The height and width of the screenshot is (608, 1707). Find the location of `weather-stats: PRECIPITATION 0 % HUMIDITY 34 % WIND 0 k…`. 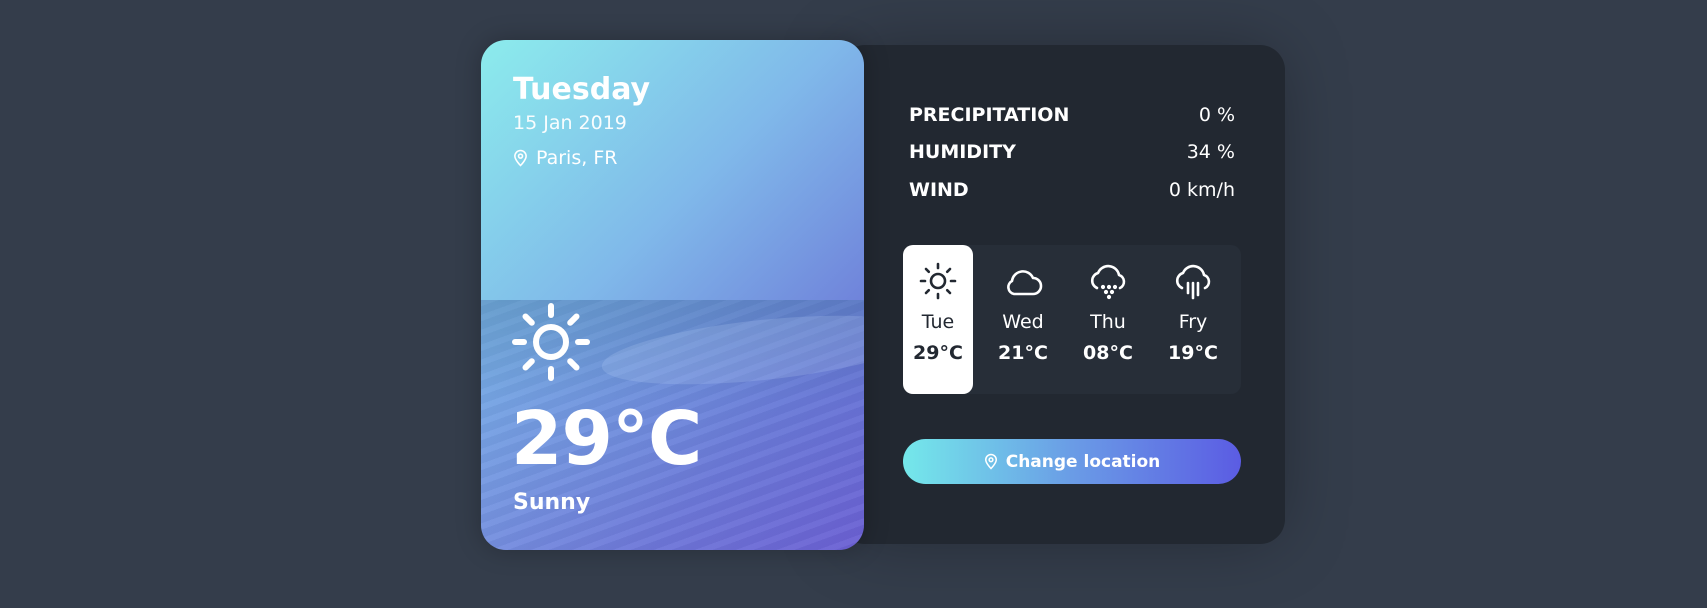

weather-stats: PRECIPITATION 0 % HUMIDITY 34 % WIND 0 k… is located at coordinates (1072, 152).